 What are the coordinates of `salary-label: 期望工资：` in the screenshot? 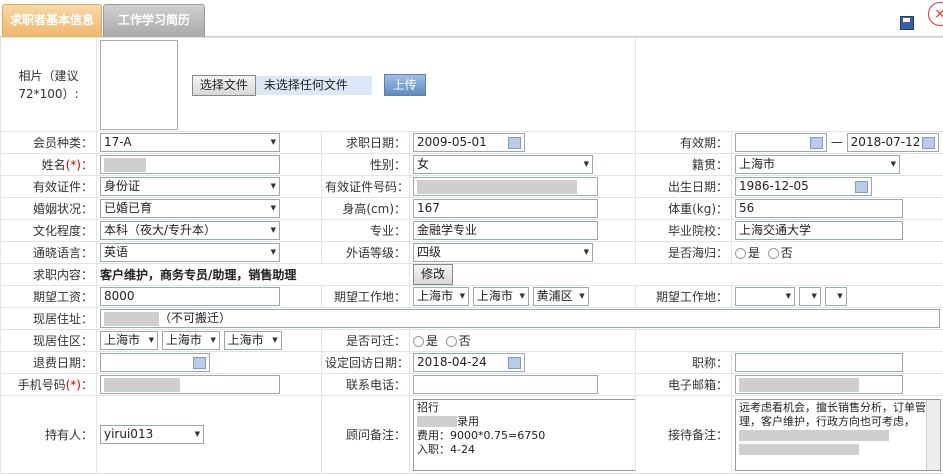 It's located at (48, 296).